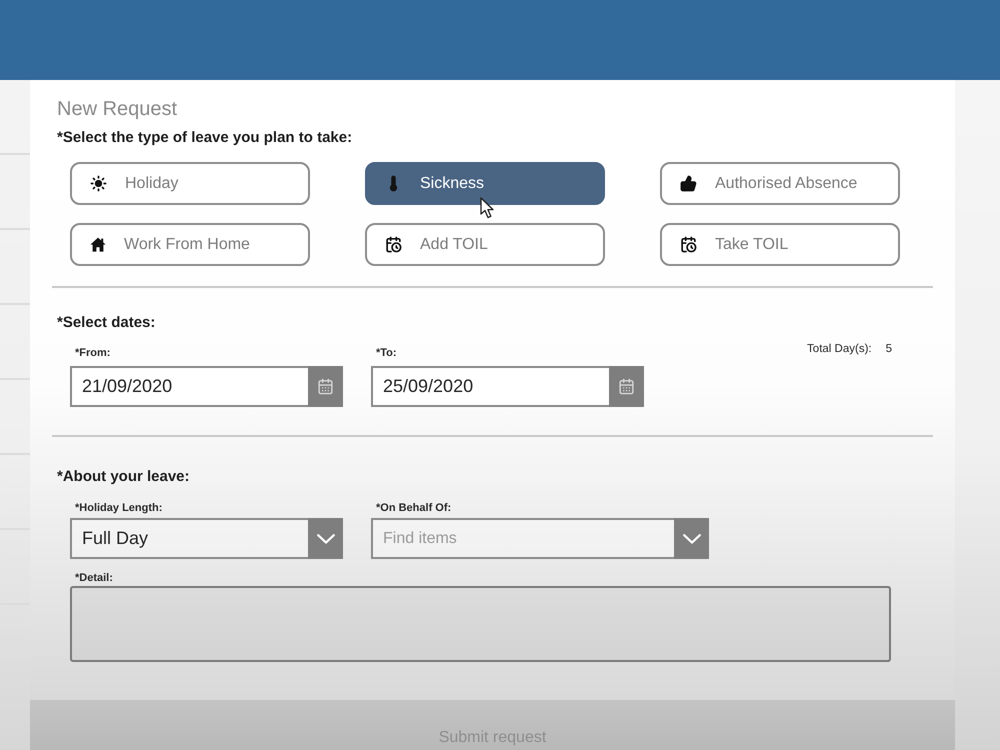 The height and width of the screenshot is (750, 1000). Describe the element at coordinates (106, 323) in the screenshot. I see `section-heading: *Select dates:` at that location.